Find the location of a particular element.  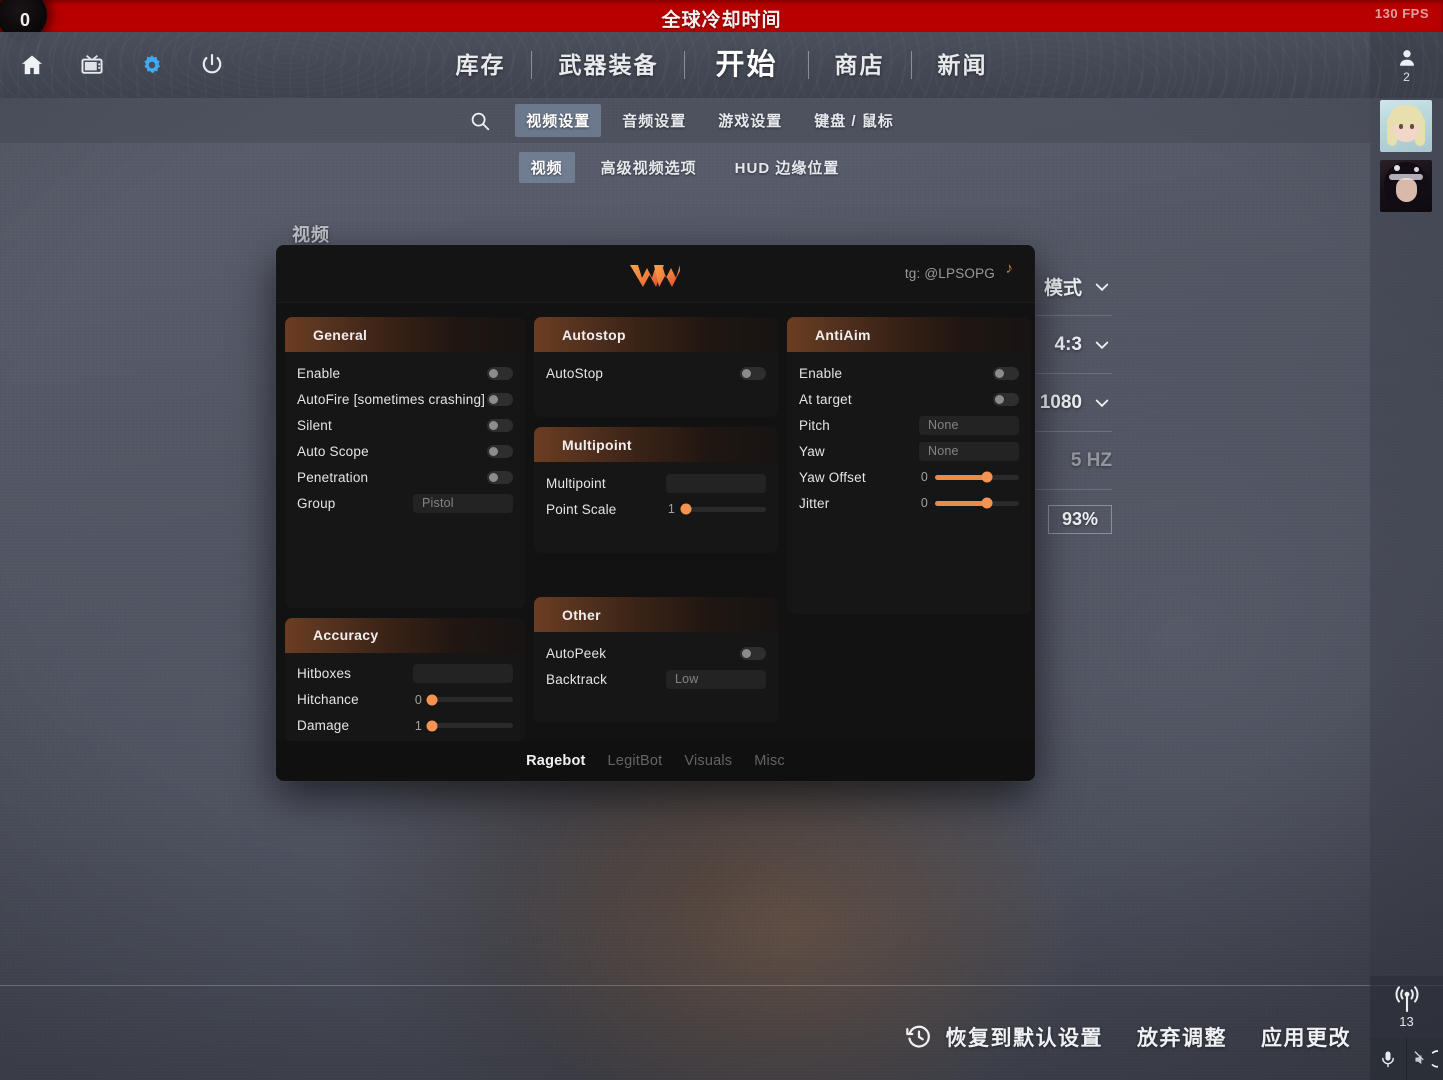

group-body: AutoStop is located at coordinates (656, 375).